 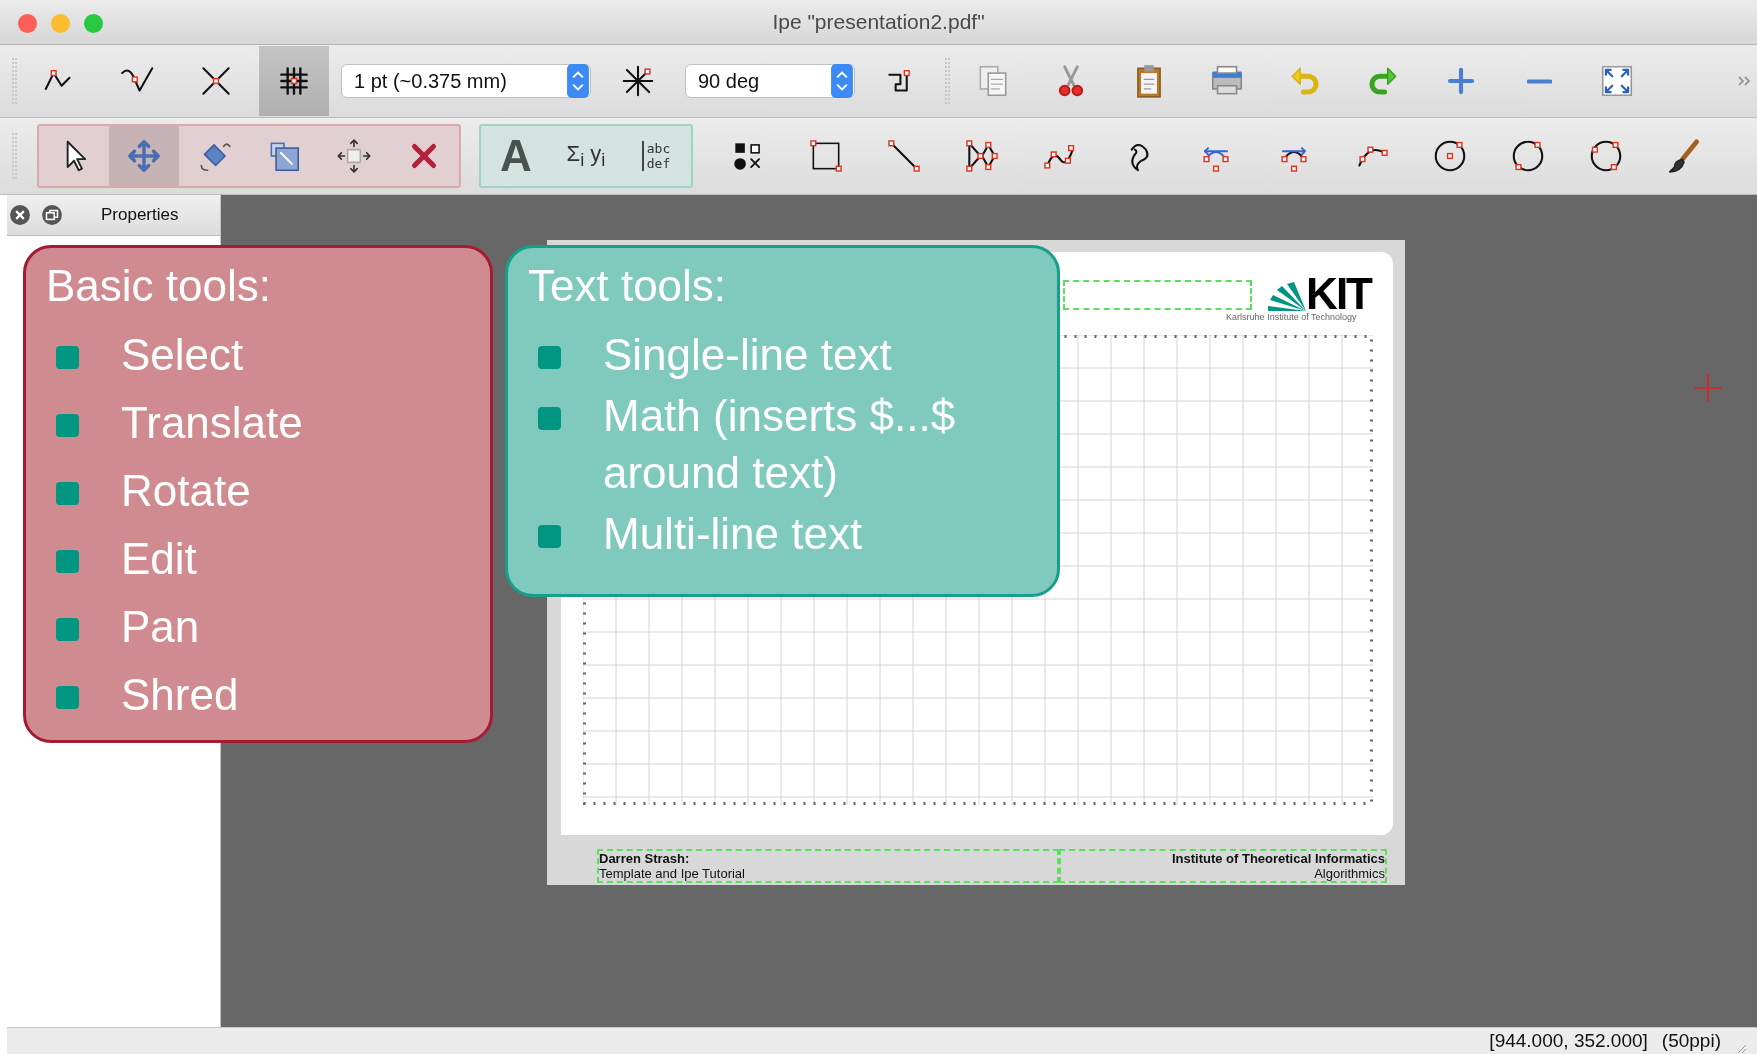 What do you see at coordinates (904, 156) in the screenshot?
I see `line-icon` at bounding box center [904, 156].